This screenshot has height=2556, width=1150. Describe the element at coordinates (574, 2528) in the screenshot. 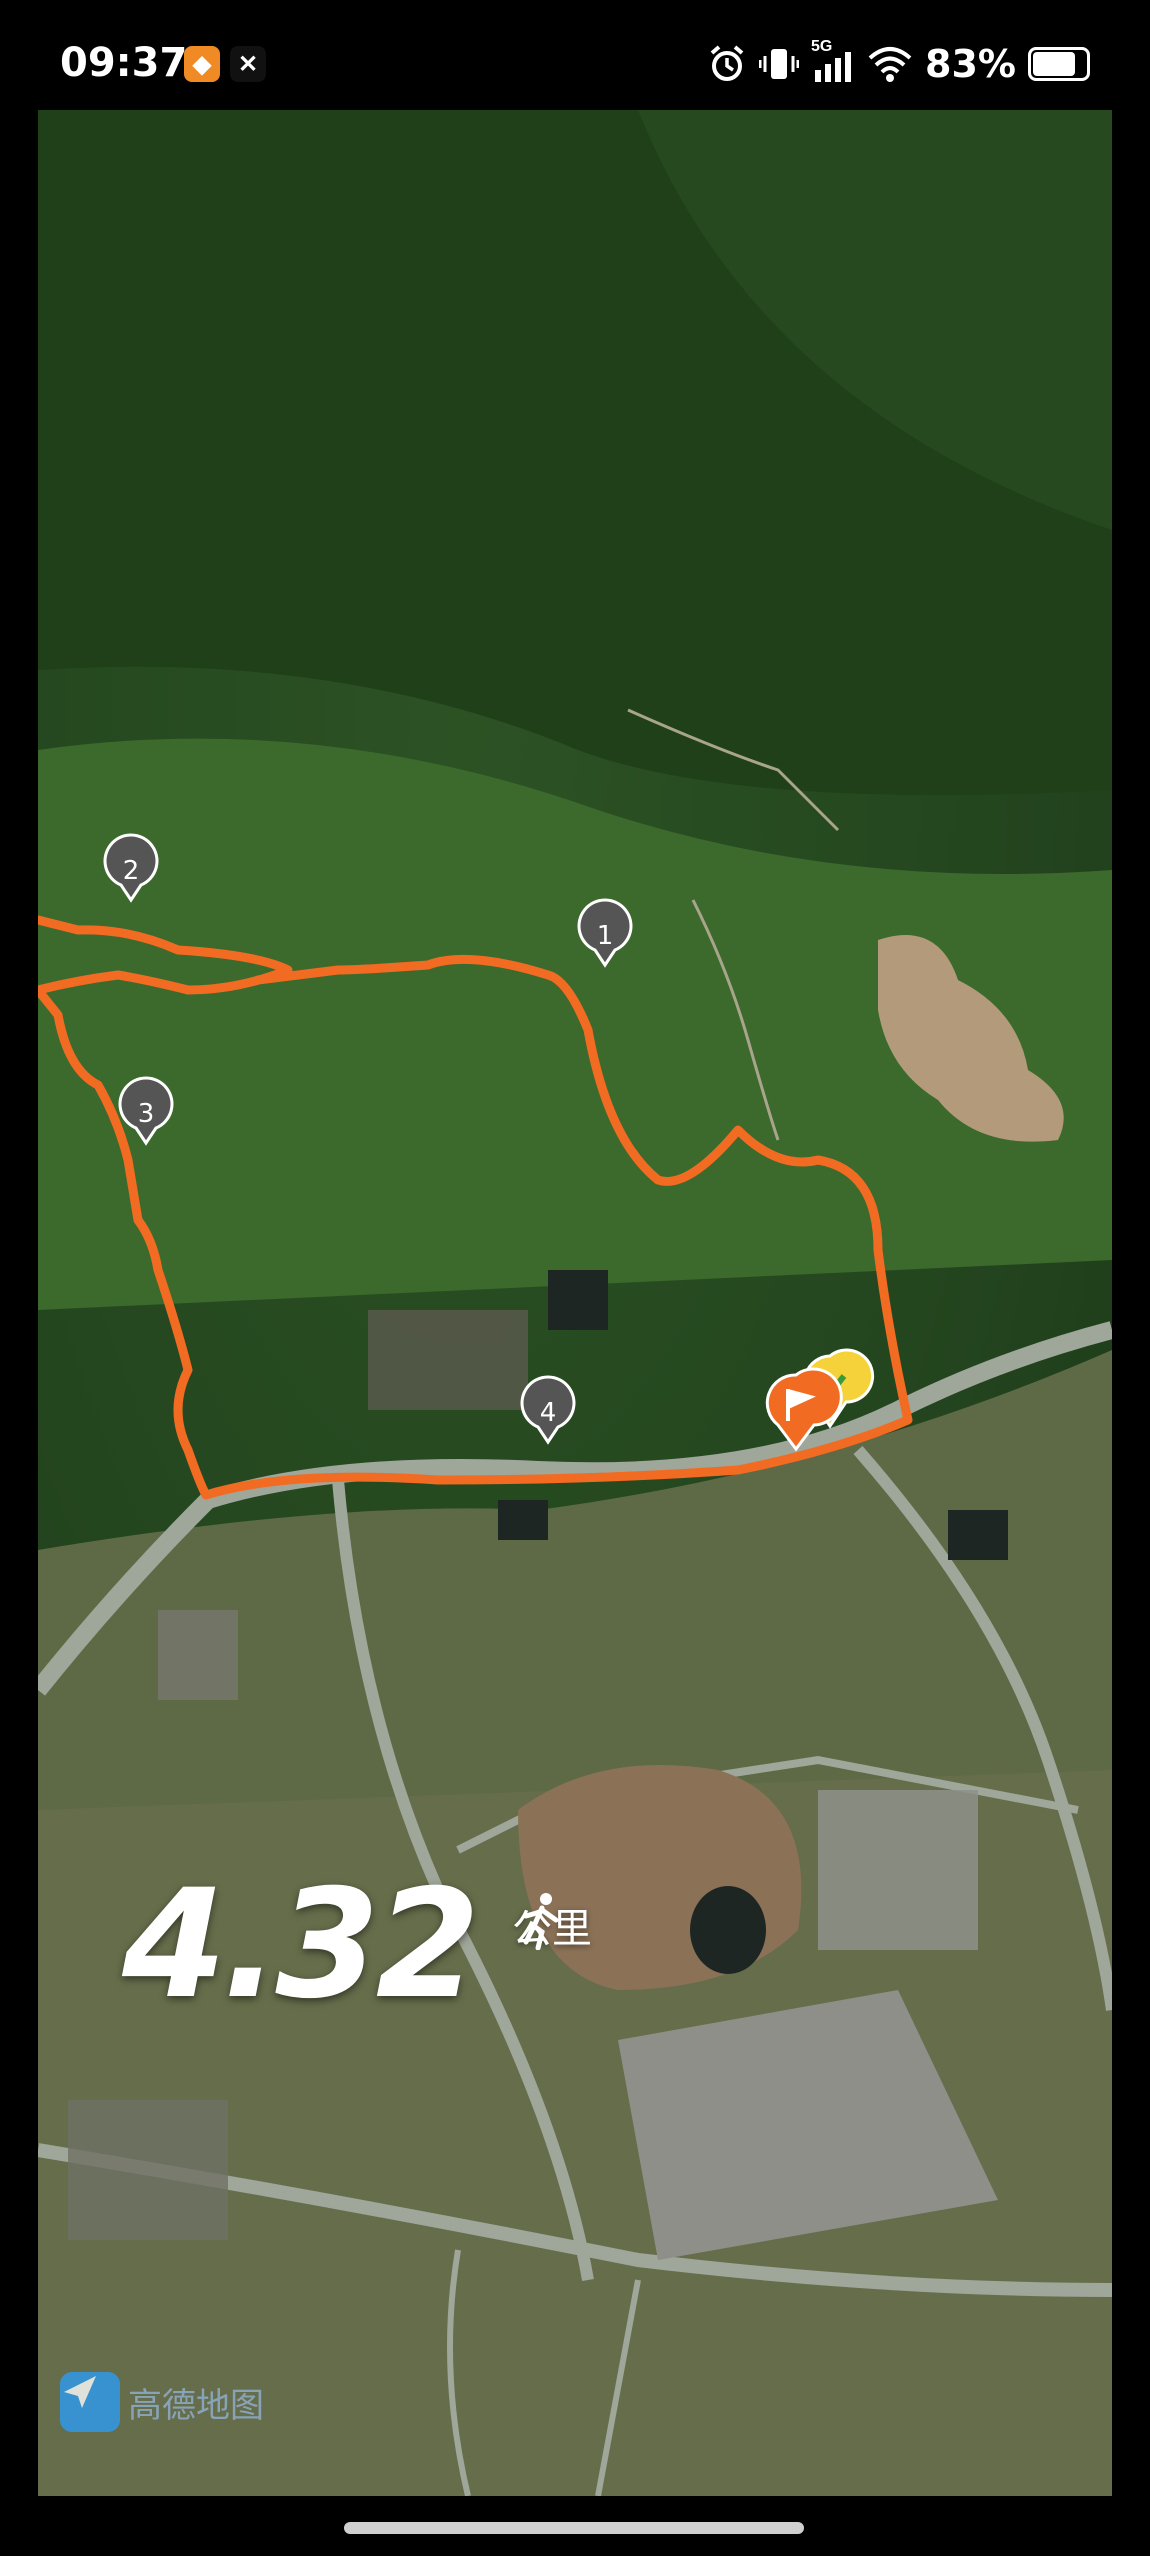

I see `home-indicator` at that location.